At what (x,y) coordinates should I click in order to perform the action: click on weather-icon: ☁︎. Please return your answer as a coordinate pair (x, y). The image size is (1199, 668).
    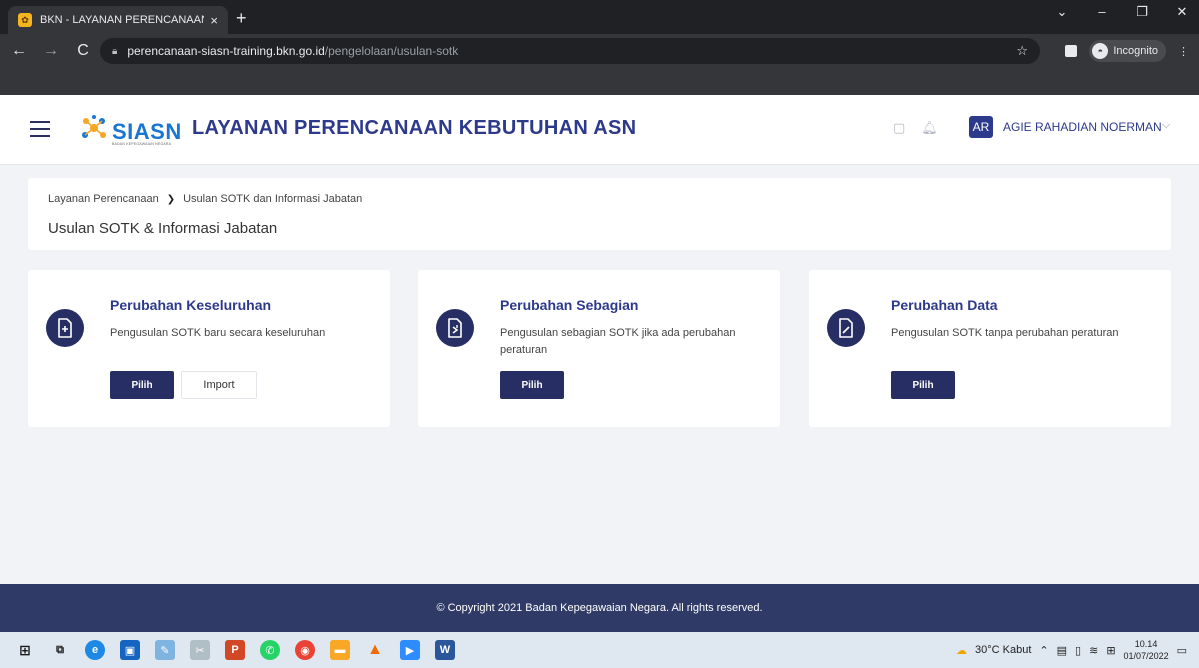
    Looking at the image, I should click on (962, 650).